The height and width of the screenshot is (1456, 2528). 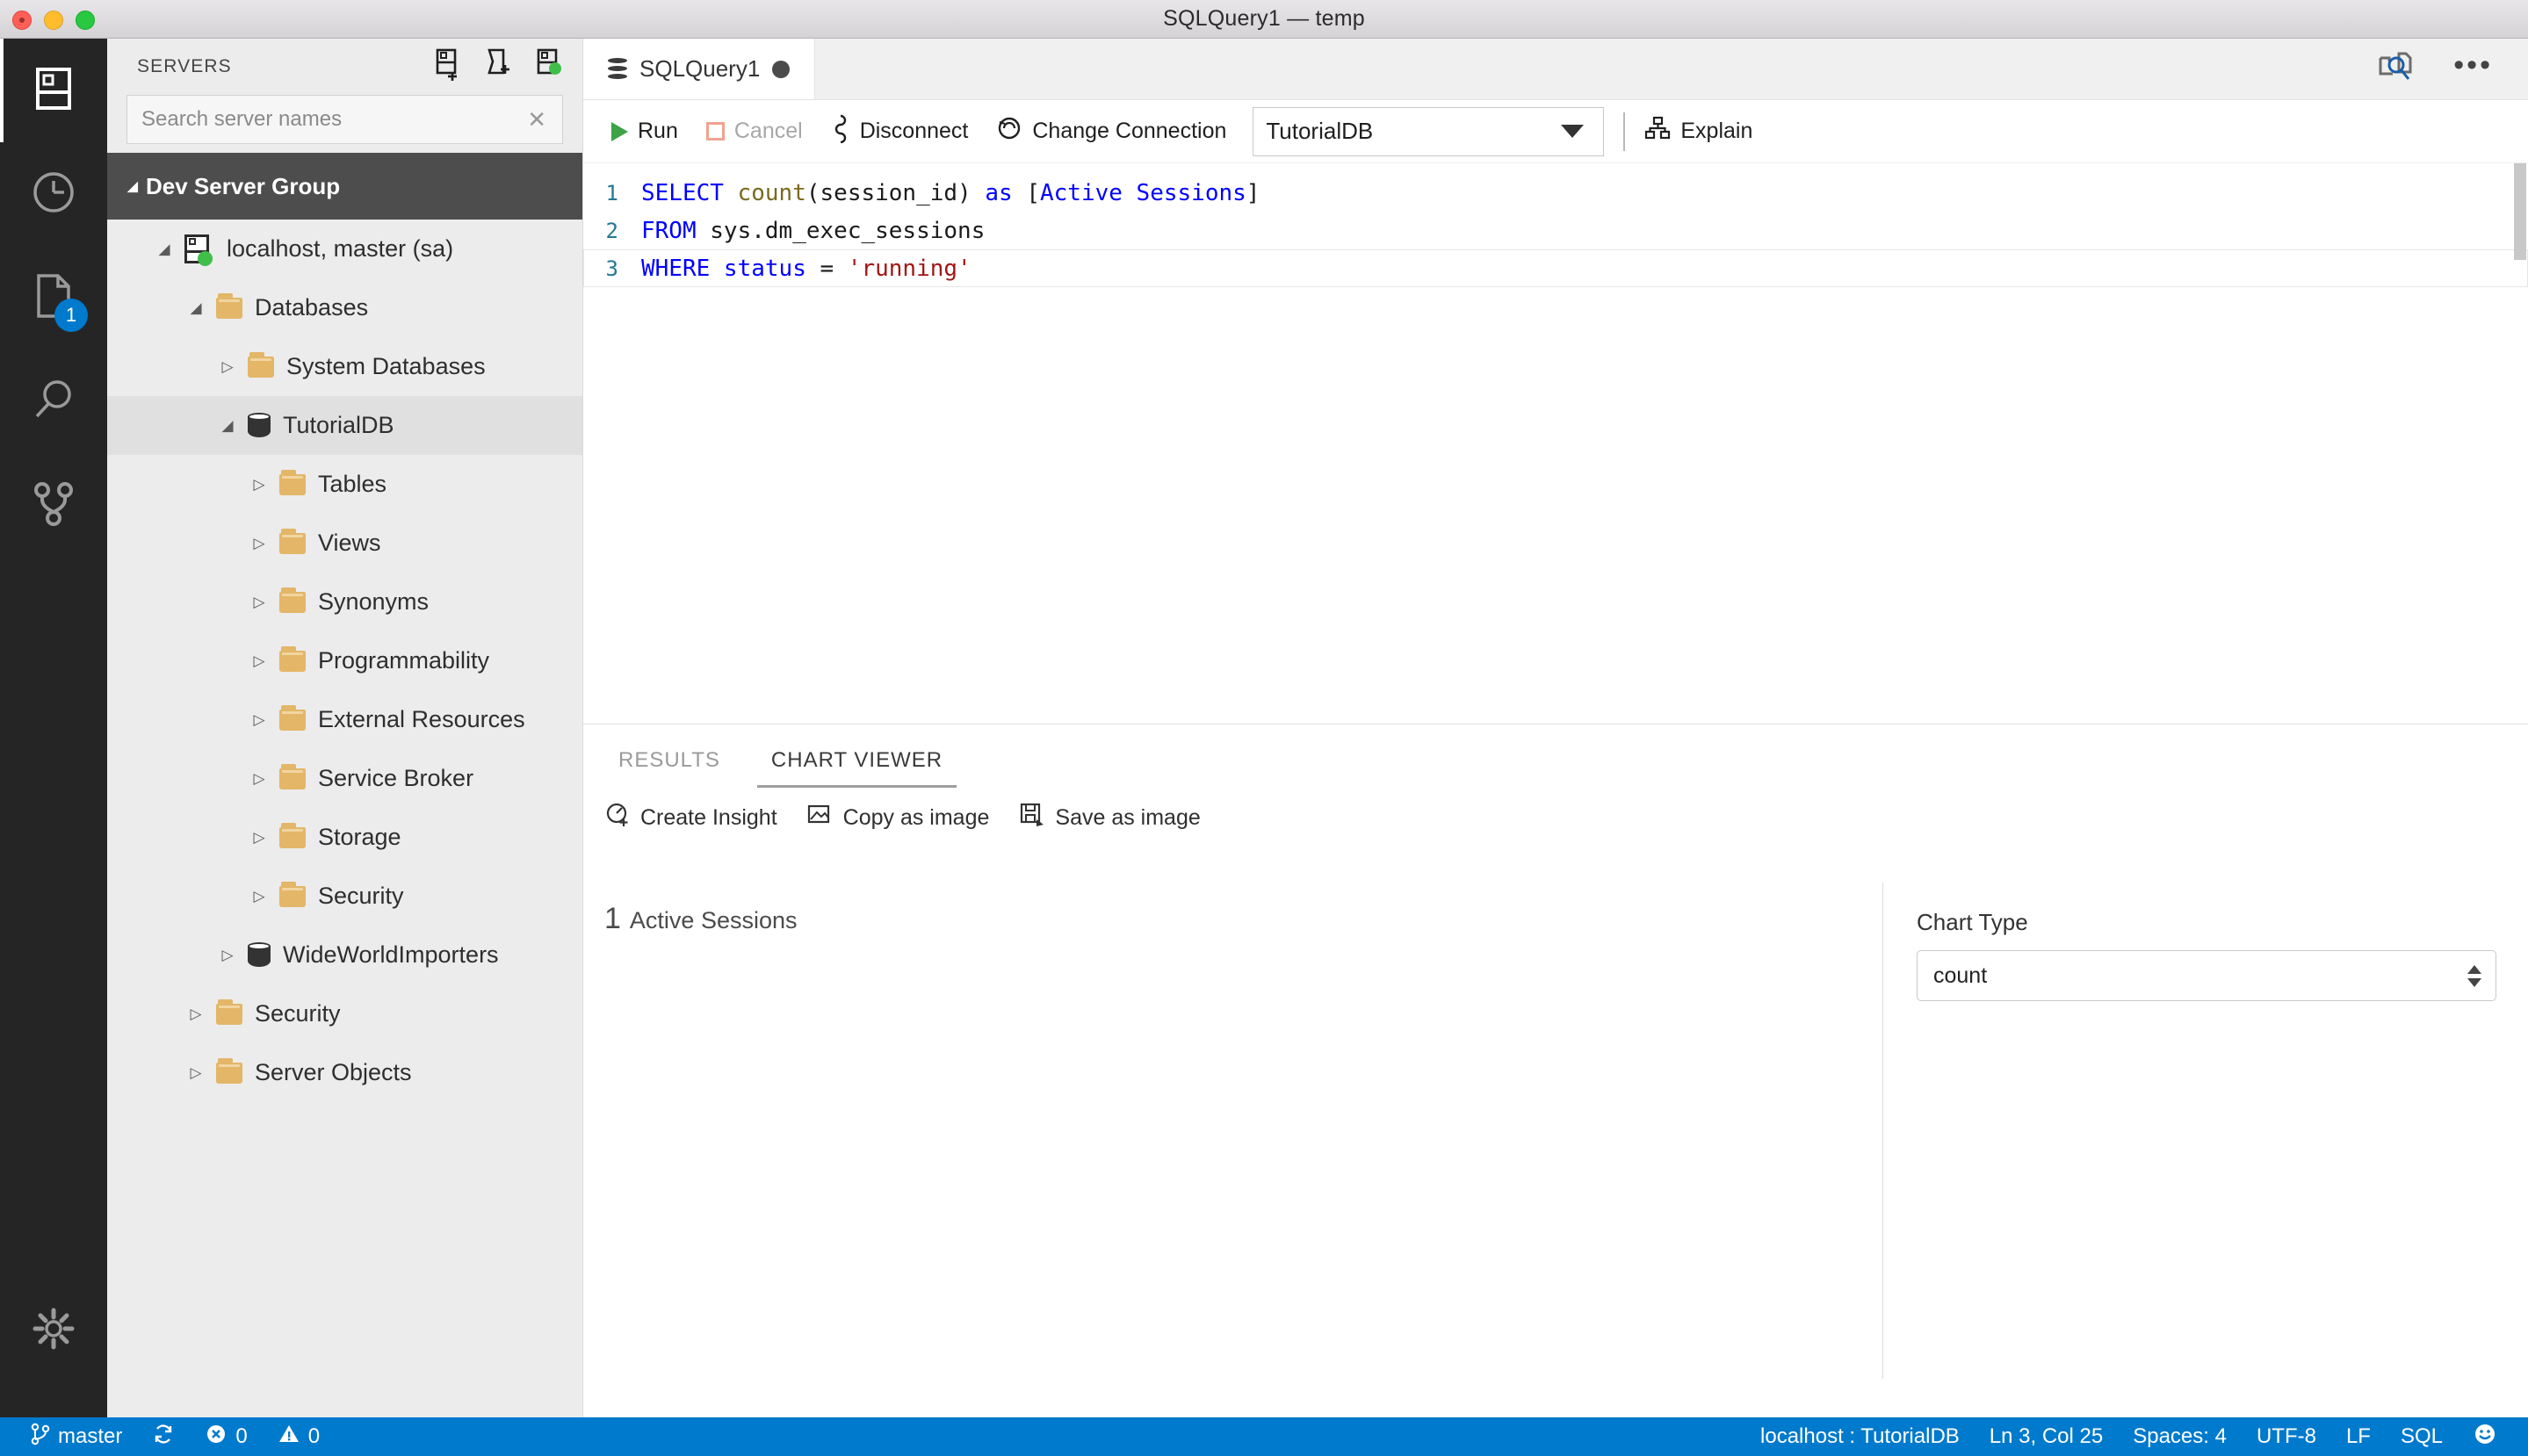 I want to click on status-connection: localhost : TutorialDB, so click(x=1860, y=1436).